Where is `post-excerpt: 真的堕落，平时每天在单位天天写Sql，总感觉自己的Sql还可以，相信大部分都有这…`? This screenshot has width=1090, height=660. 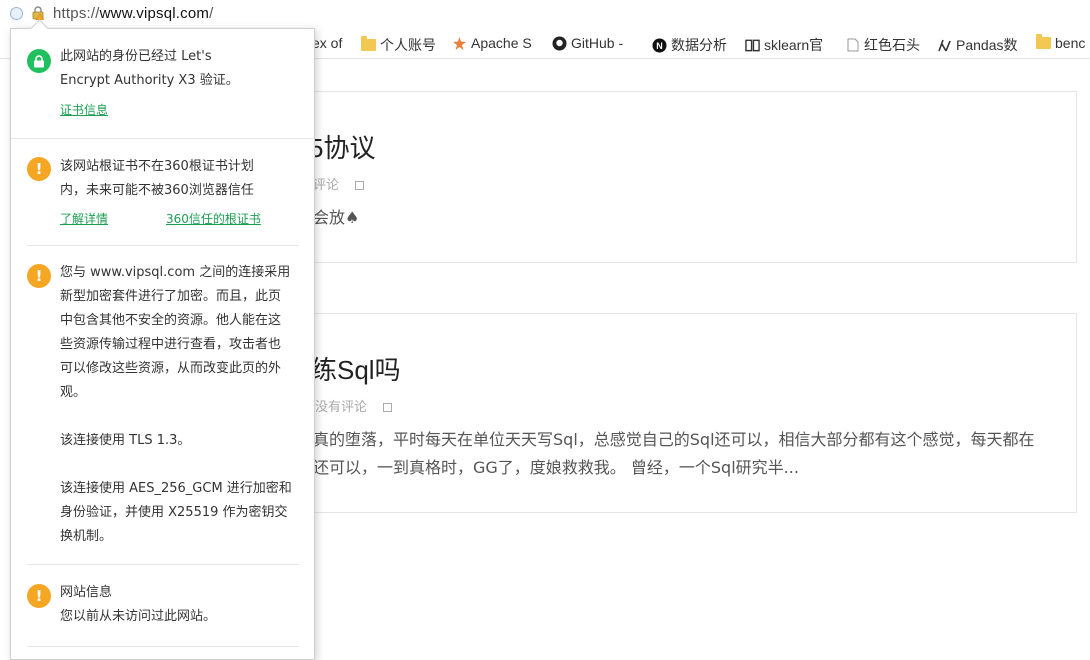
post-excerpt: 真的堕落，平时每天在单位天天写Sql，总感觉自己的Sql还可以，相信大部分都有这… is located at coordinates (674, 453).